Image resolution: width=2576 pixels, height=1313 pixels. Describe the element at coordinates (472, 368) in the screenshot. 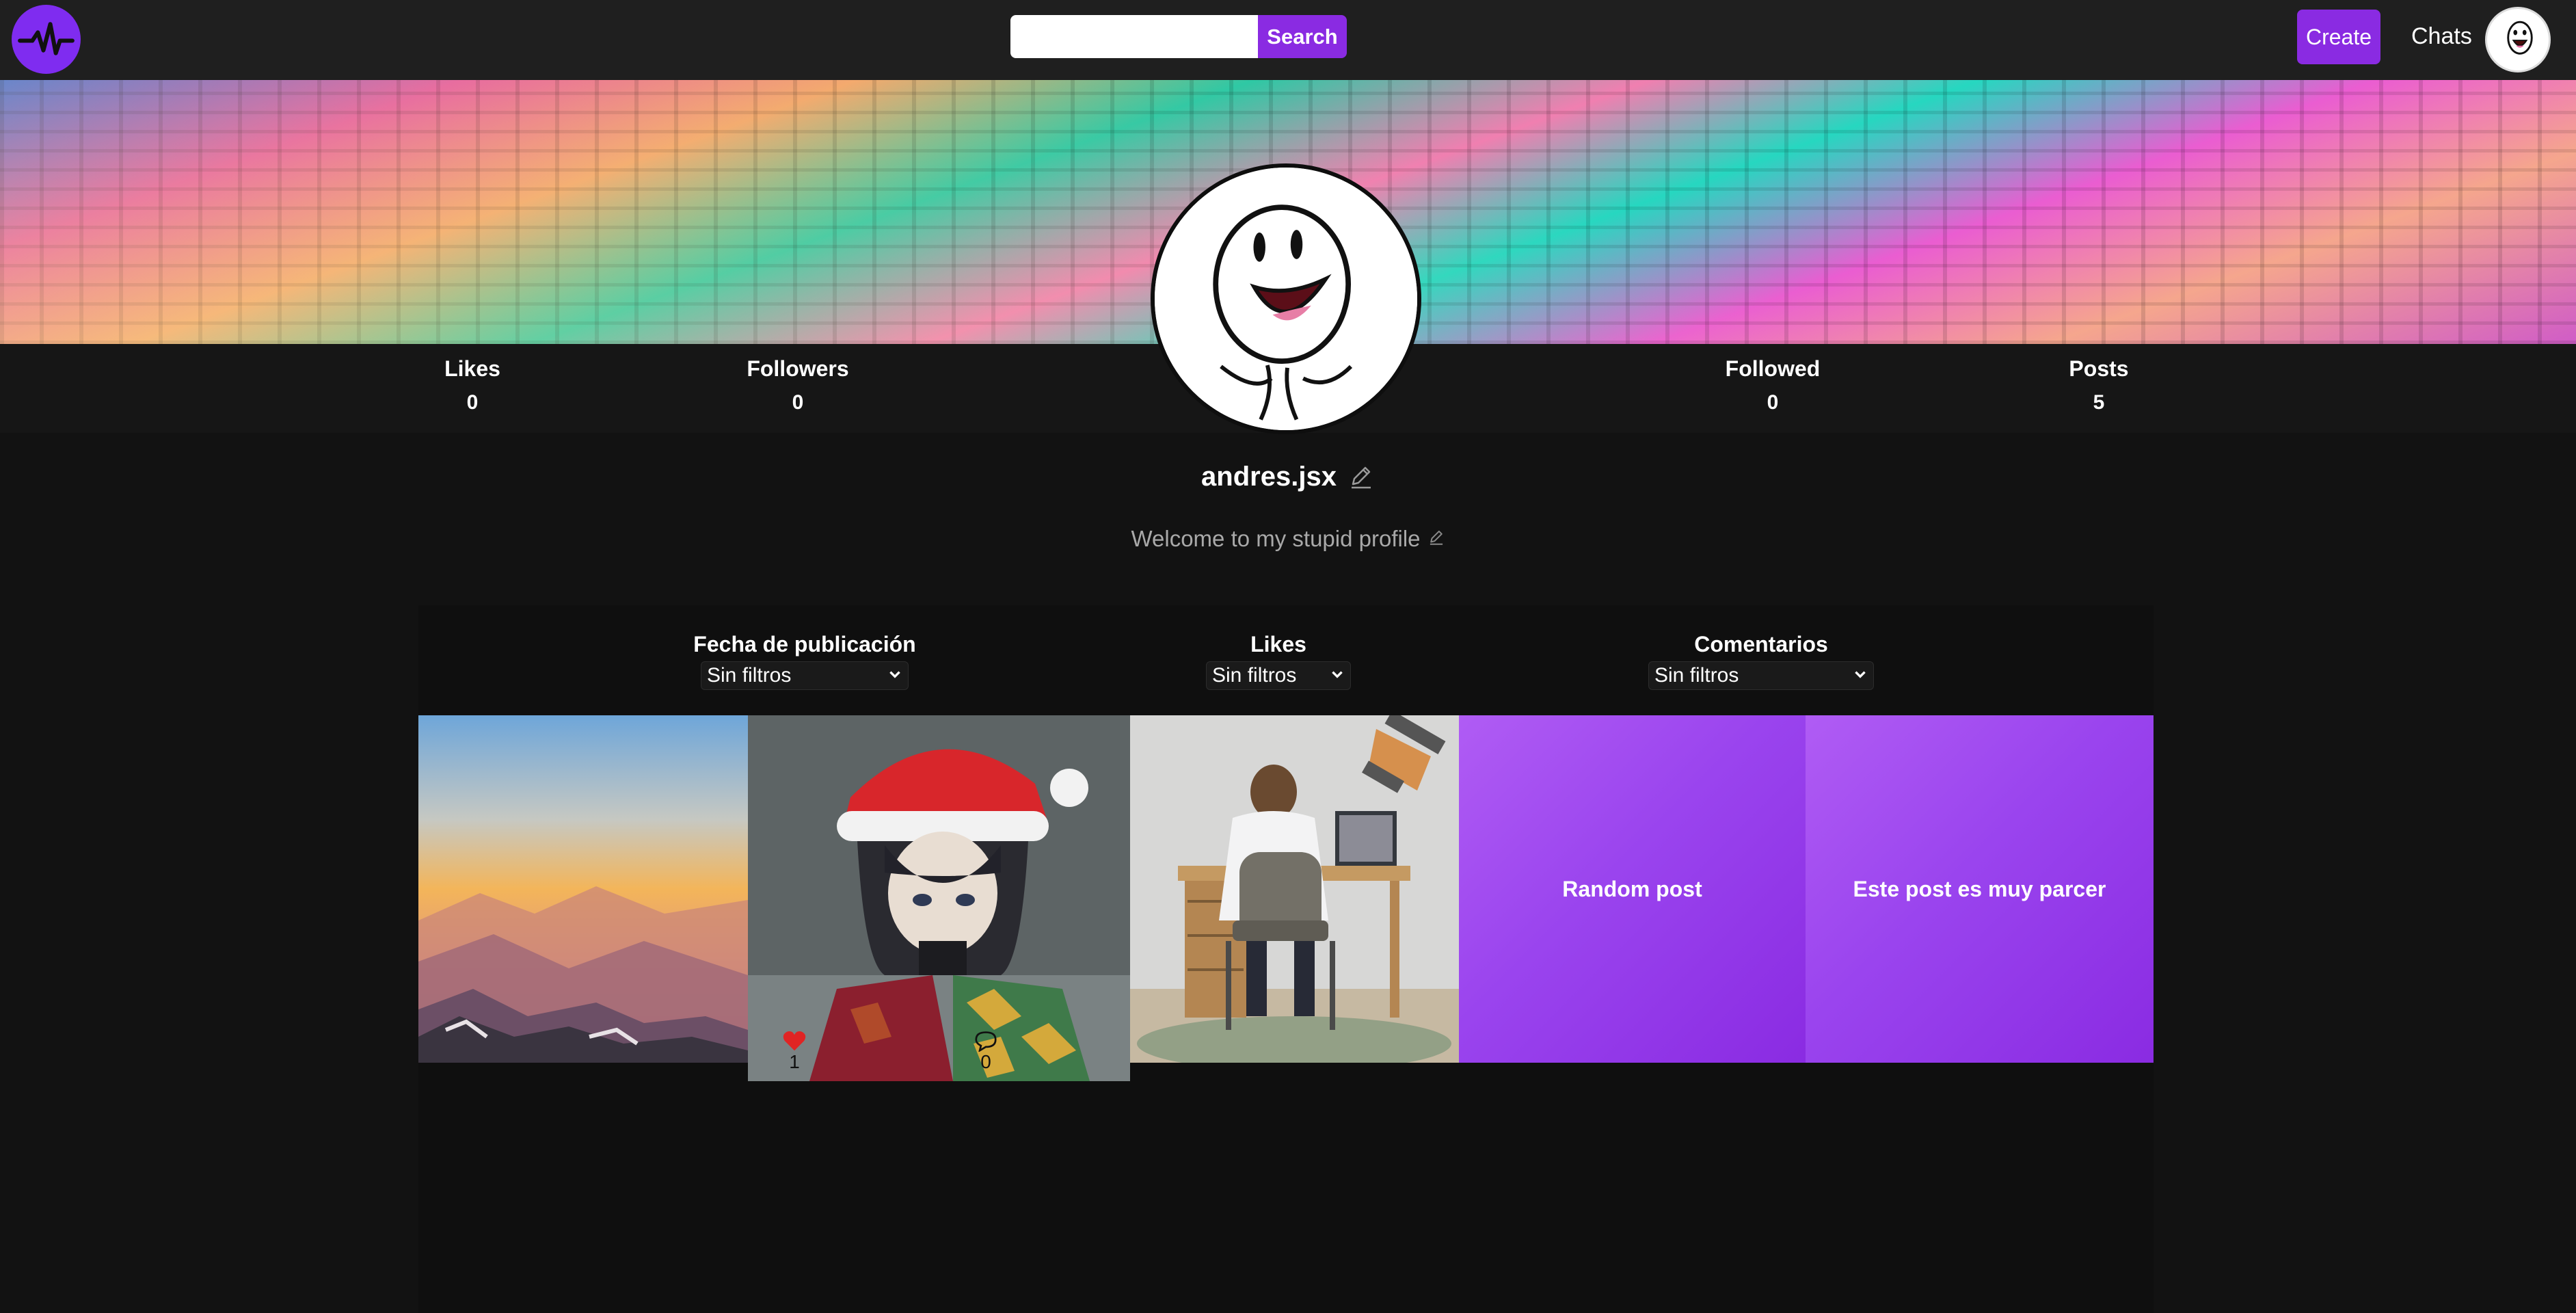

I see `stat-likes-label: Likes` at that location.